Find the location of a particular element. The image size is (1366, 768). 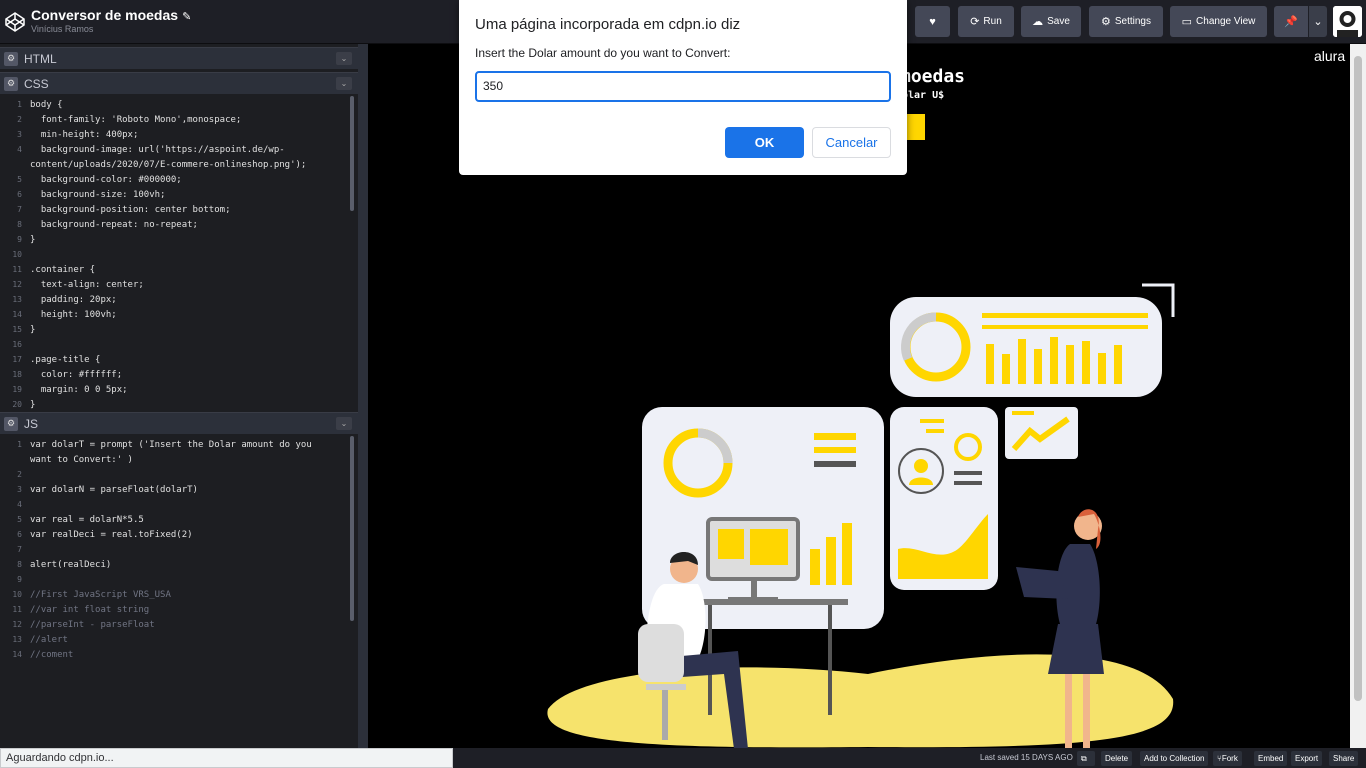

code-line: background-size: 100vh; is located at coordinates (98, 195).